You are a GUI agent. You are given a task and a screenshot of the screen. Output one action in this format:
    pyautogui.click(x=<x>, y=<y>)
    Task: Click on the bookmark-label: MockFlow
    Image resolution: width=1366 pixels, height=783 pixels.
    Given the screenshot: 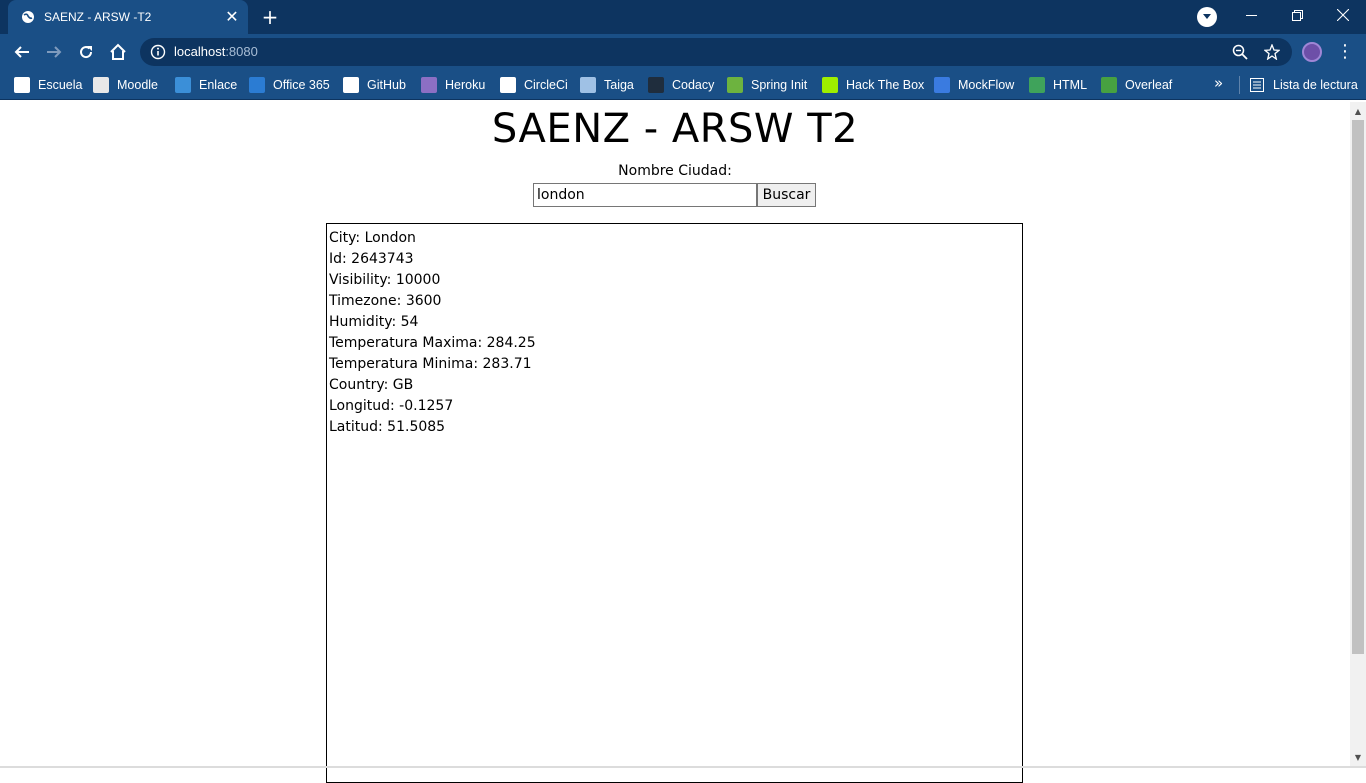 What is the action you would take?
    pyautogui.click(x=986, y=85)
    